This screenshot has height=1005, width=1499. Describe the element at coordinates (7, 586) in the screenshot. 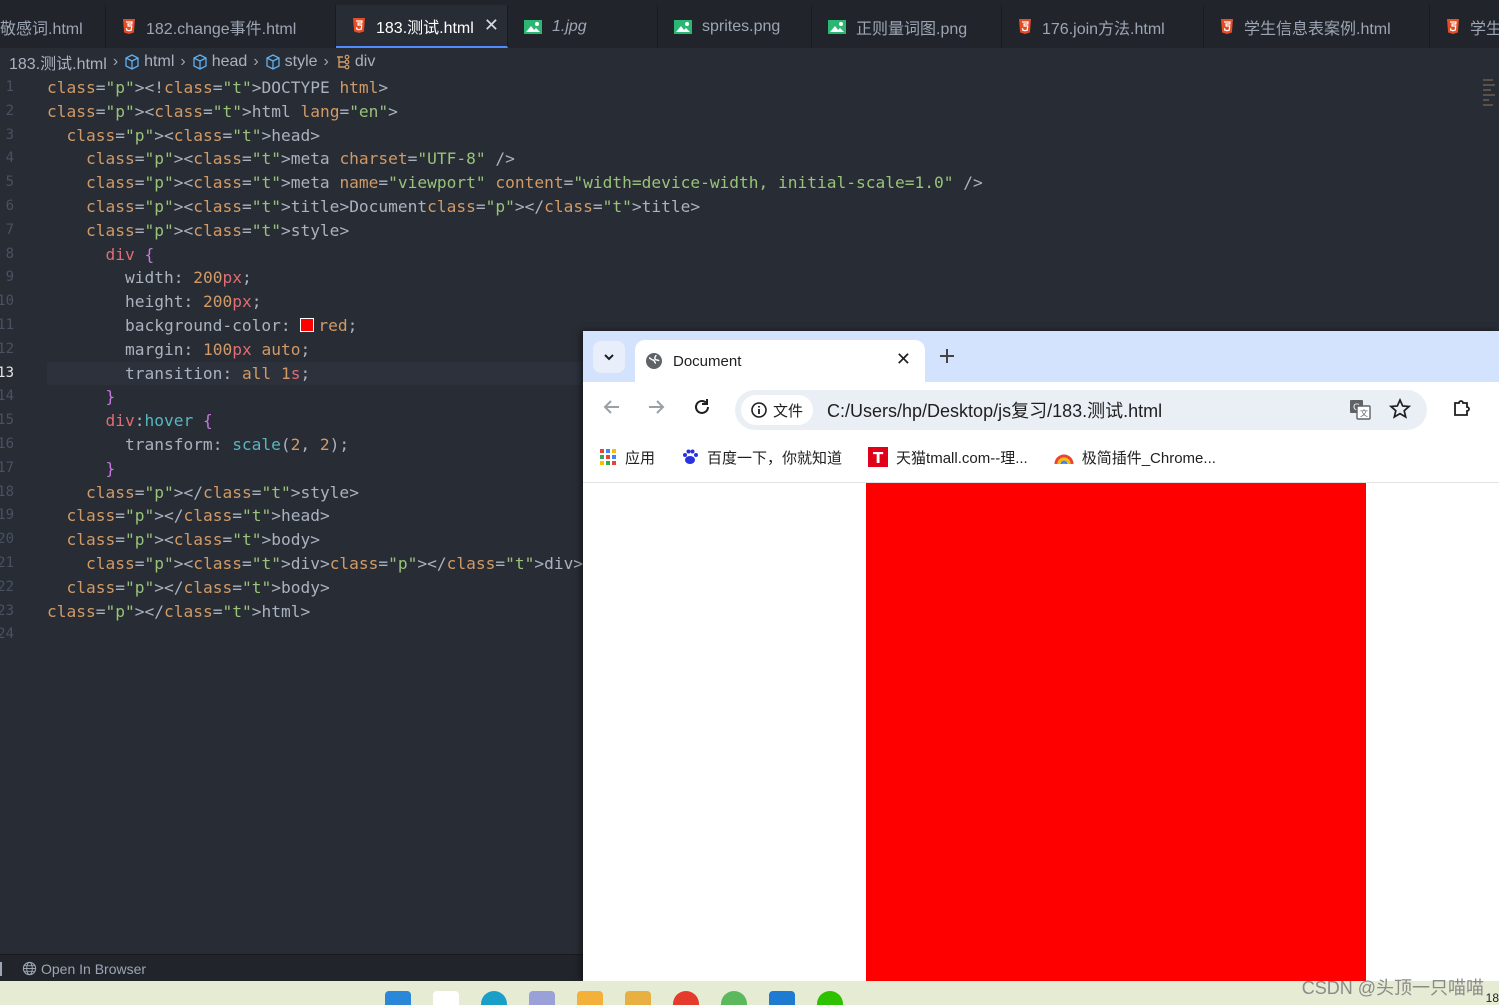

I see `line-number: 22` at that location.